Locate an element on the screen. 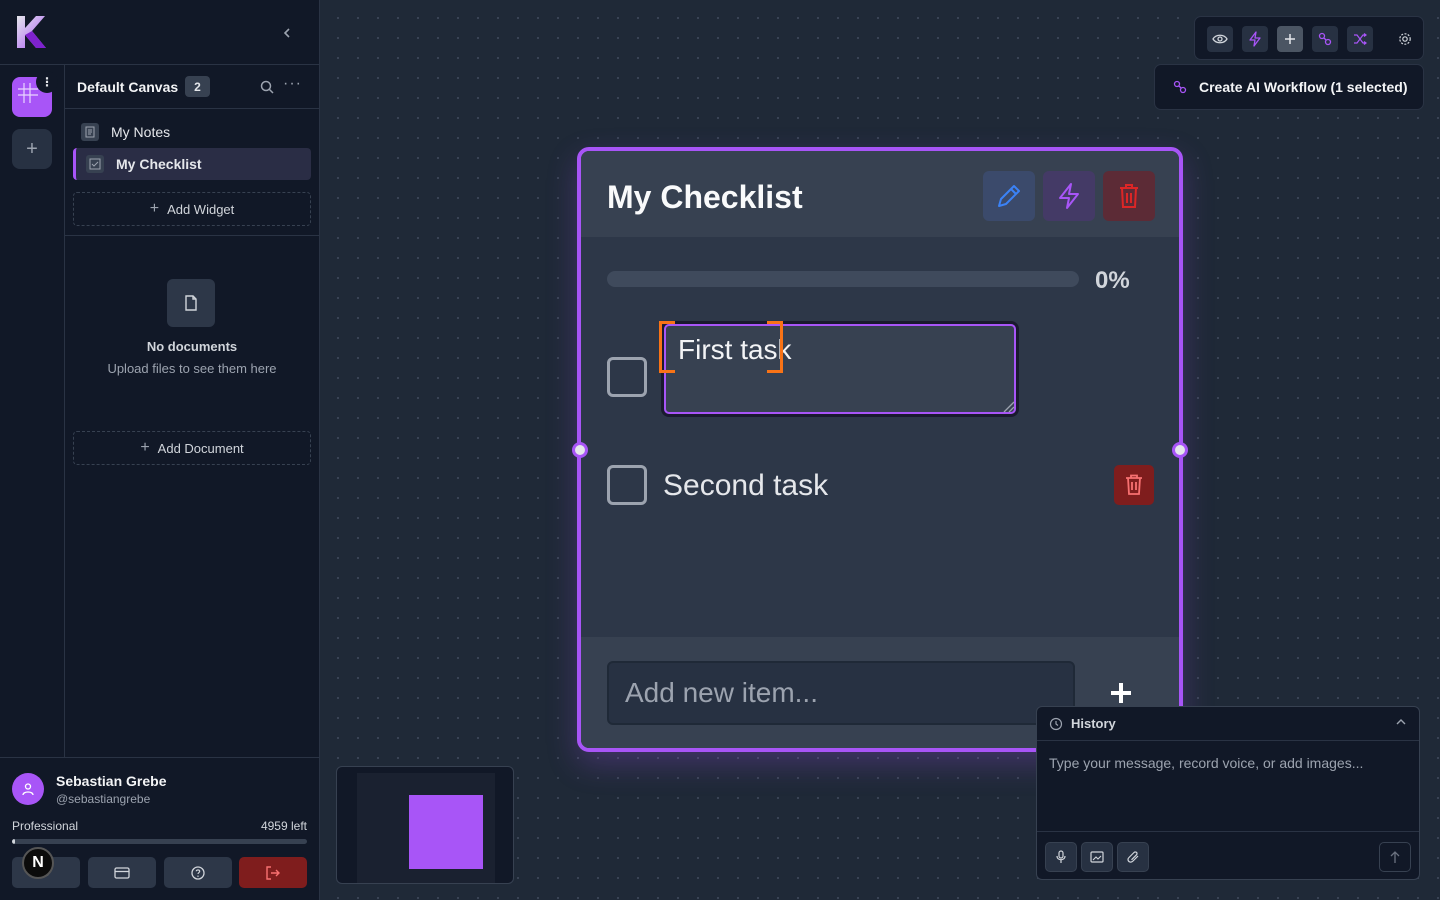 The width and height of the screenshot is (1440, 900). ai-widget-button is located at coordinates (1069, 196).